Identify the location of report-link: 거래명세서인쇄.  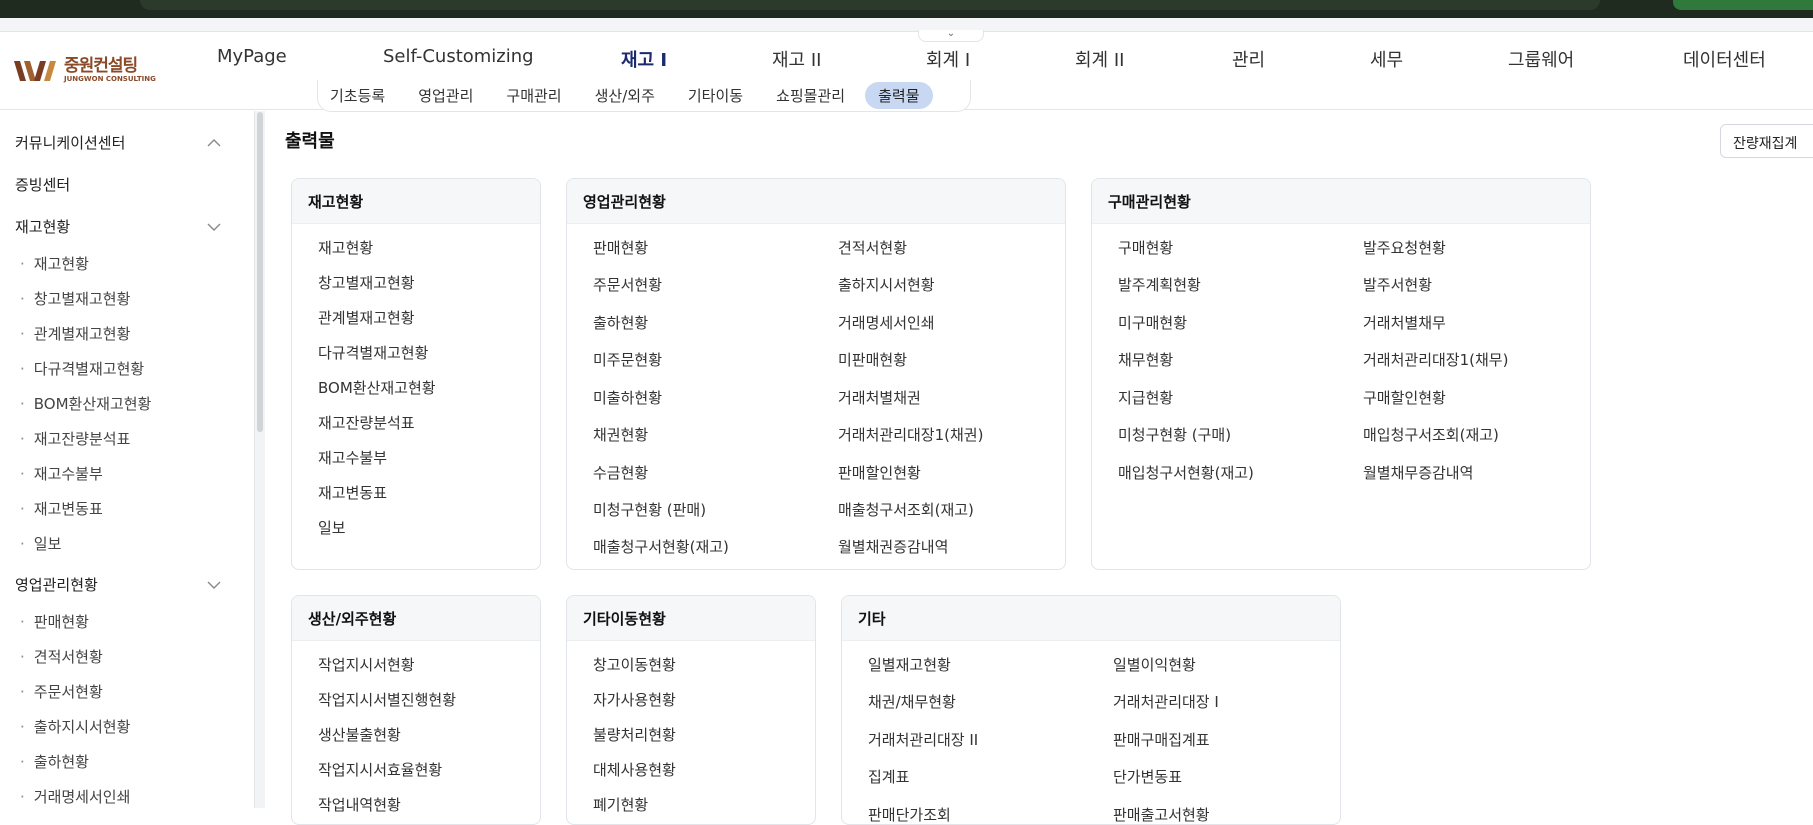
(886, 322).